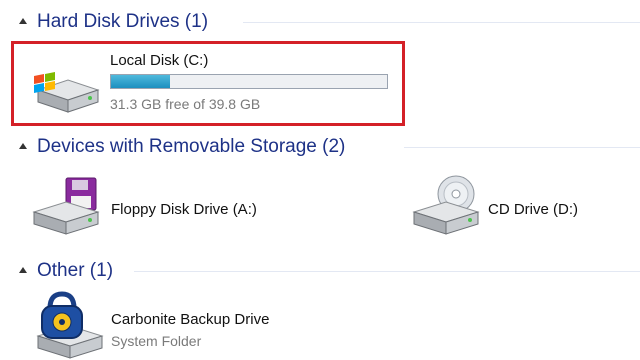 This screenshot has width=640, height=360. Describe the element at coordinates (156, 341) in the screenshot. I see `drive-subtitle: System Folder` at that location.